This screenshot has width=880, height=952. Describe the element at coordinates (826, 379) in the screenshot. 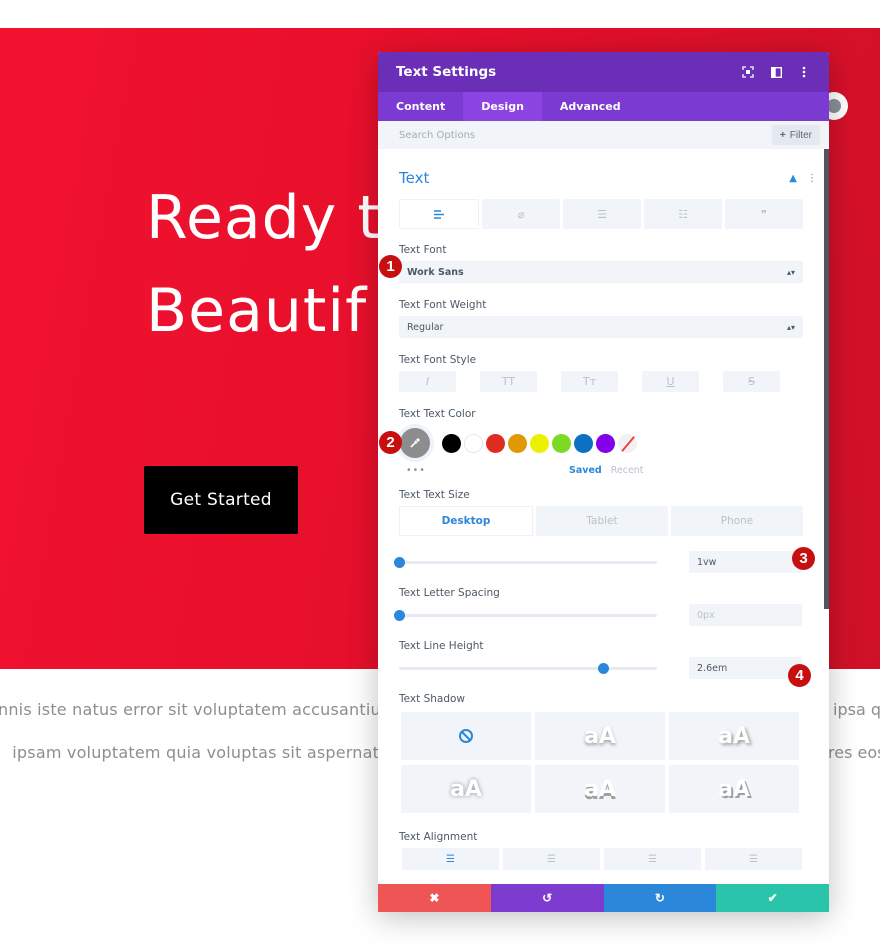

I see `scrollbar` at that location.